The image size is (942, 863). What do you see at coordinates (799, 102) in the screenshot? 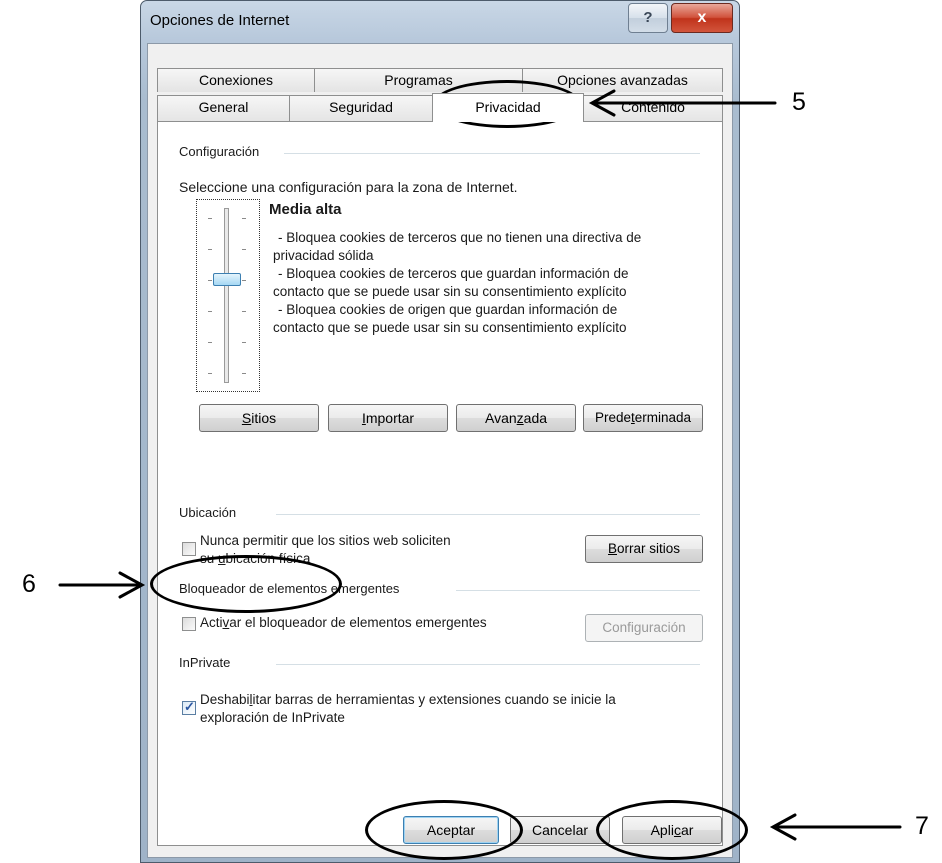
I see `annotation-number-5: 5` at bounding box center [799, 102].